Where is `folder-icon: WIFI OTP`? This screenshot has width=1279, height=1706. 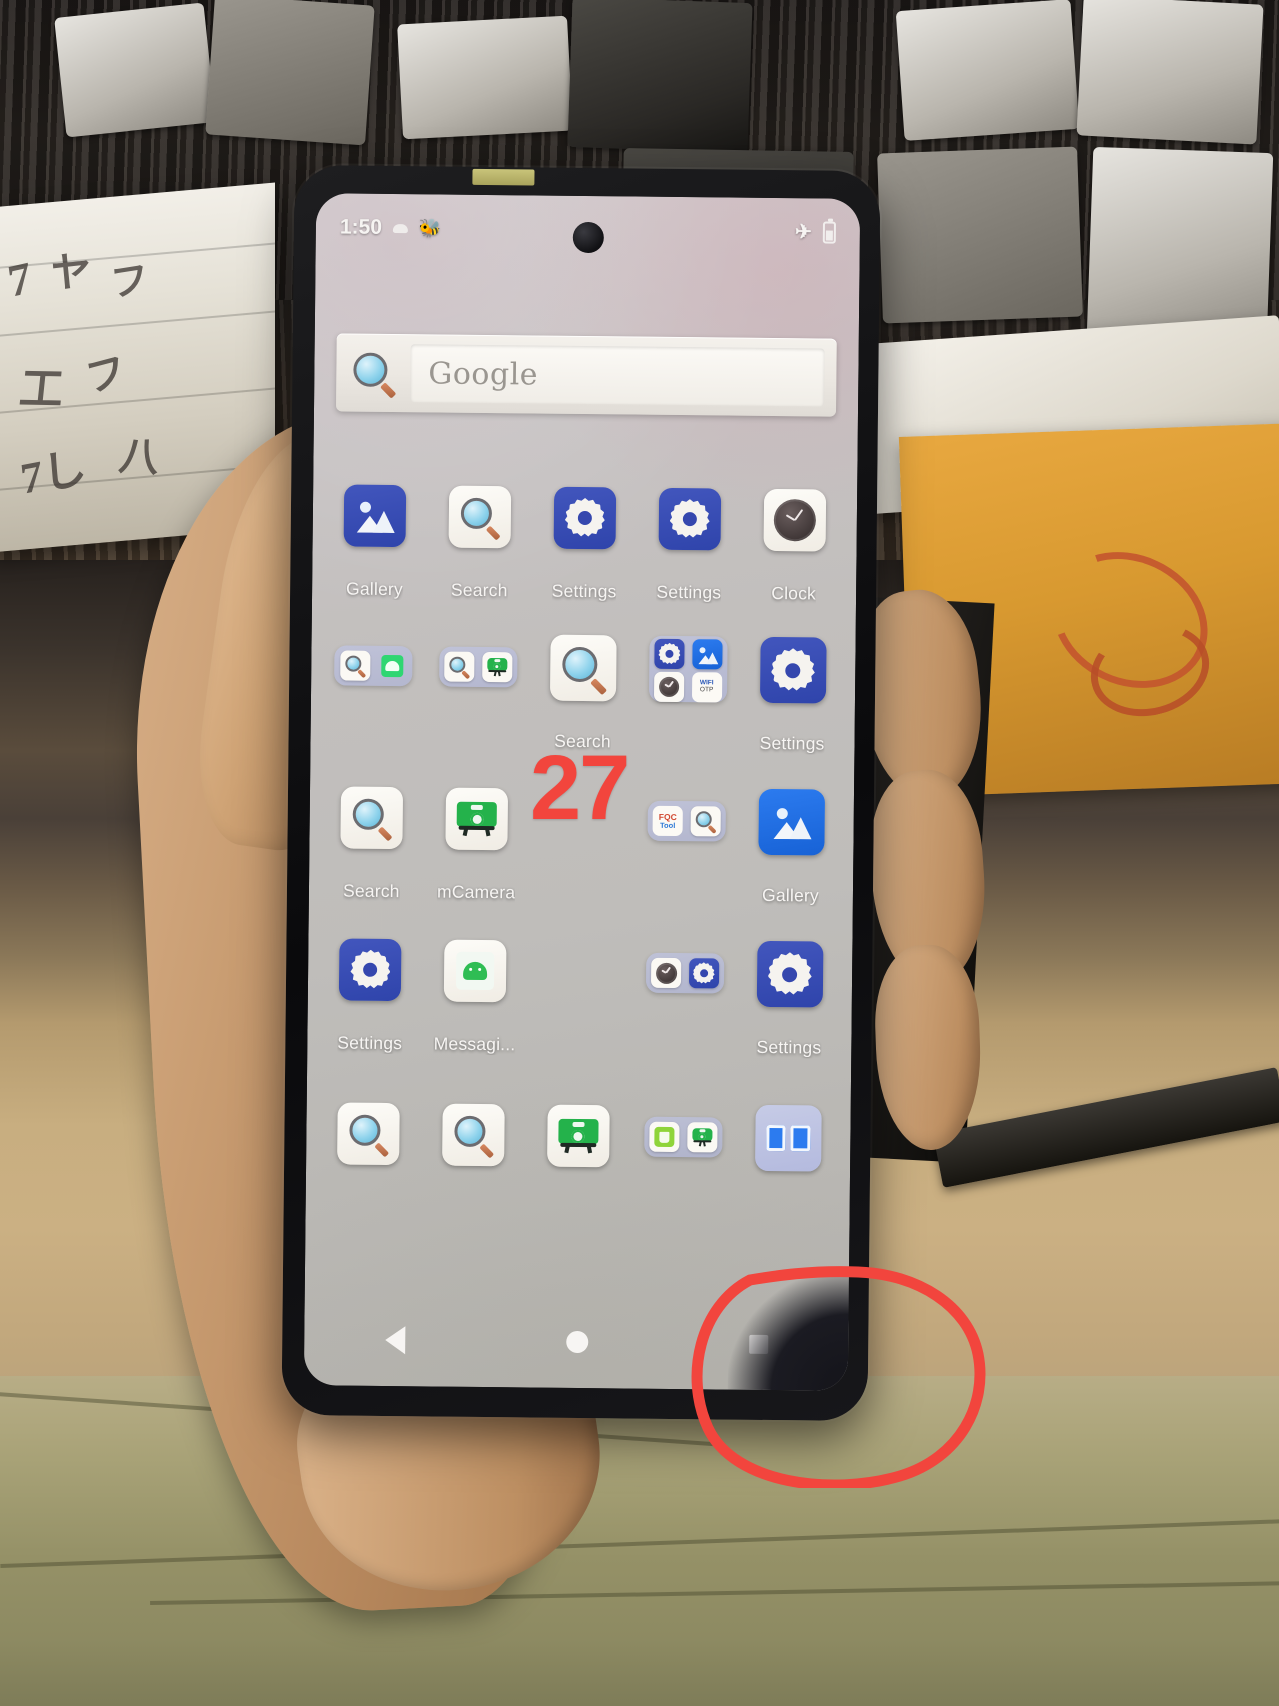 folder-icon: WIFI OTP is located at coordinates (688, 669).